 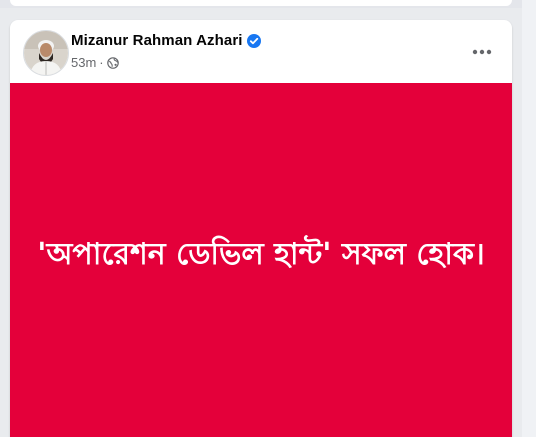 I want to click on post-image-text: 'অপারেশন ডেভিল হান্ট' সফল হোক।, so click(x=261, y=254).